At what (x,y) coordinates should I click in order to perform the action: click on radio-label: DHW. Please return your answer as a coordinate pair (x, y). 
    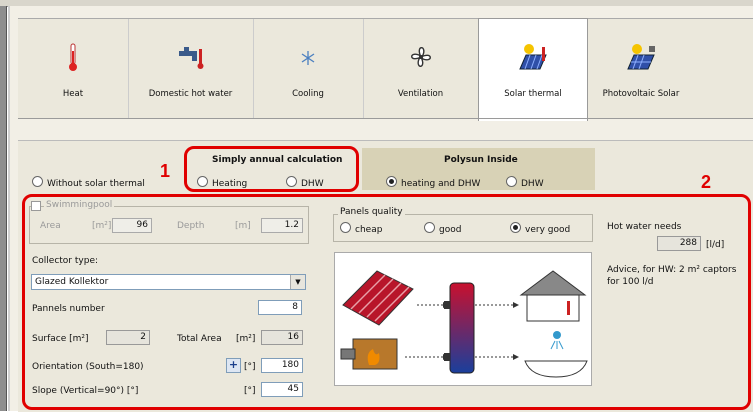
    Looking at the image, I should click on (532, 184).